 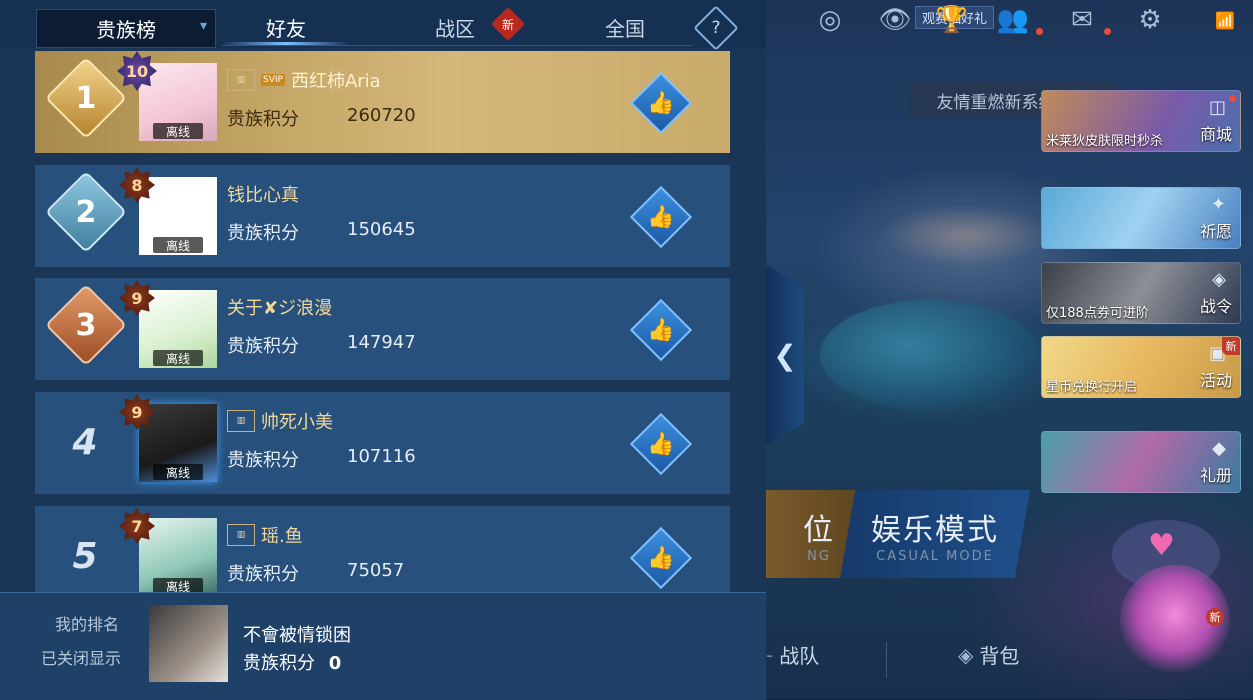 I want to click on tab-friends: 好友, so click(x=286, y=27).